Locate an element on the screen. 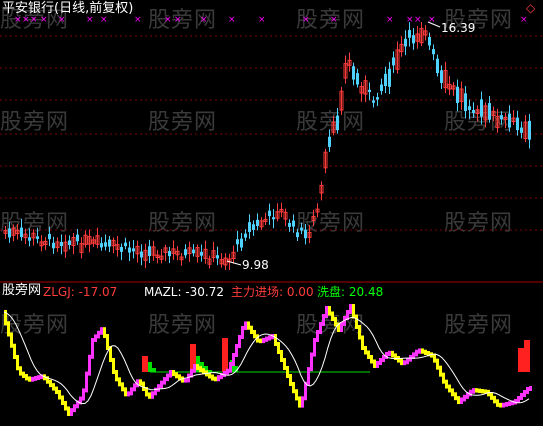  low-price-label: 9.98 is located at coordinates (255, 265).